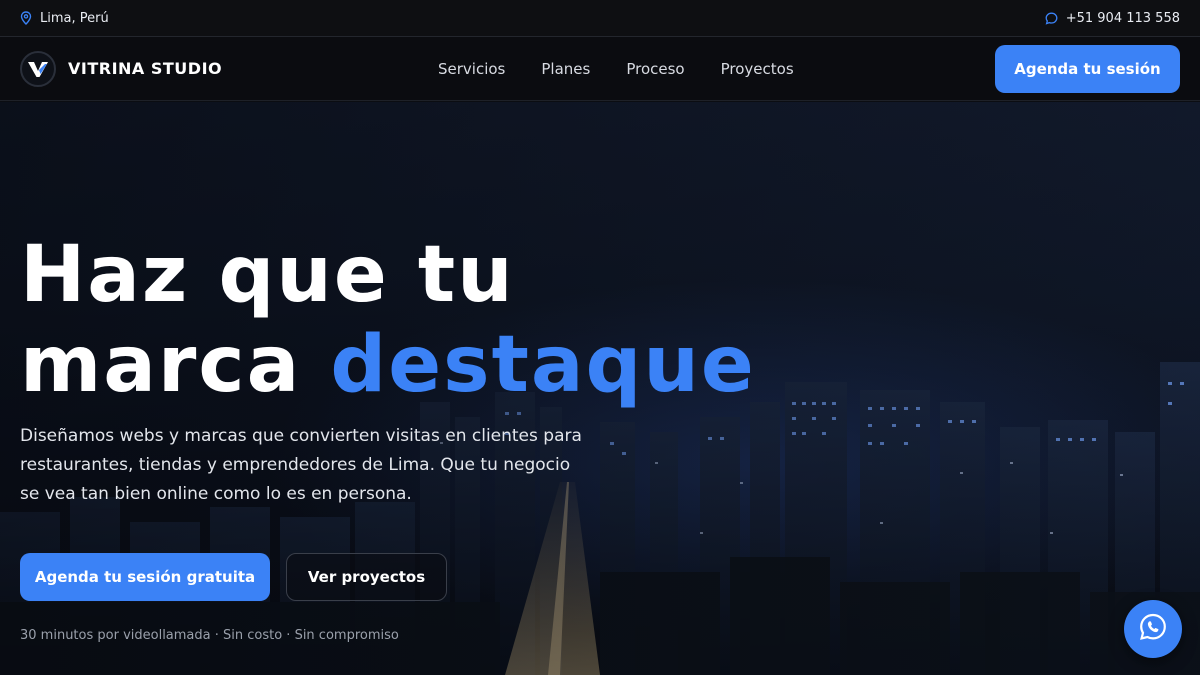 The image size is (1200, 675). I want to click on whatsapp-button, so click(1153, 629).